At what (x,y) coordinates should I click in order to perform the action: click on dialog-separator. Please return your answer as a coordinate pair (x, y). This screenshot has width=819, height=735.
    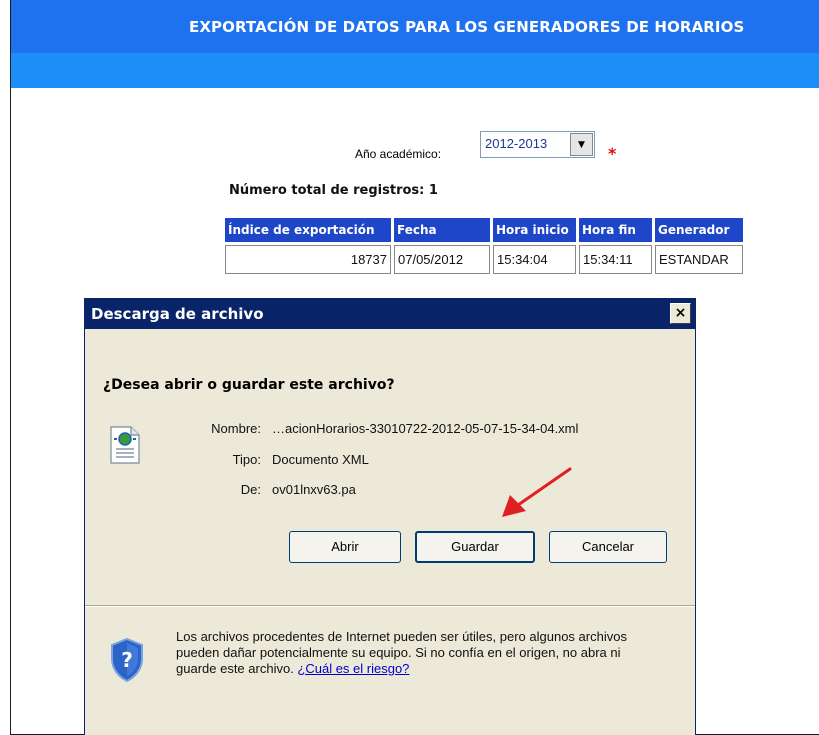
    Looking at the image, I should click on (390, 606).